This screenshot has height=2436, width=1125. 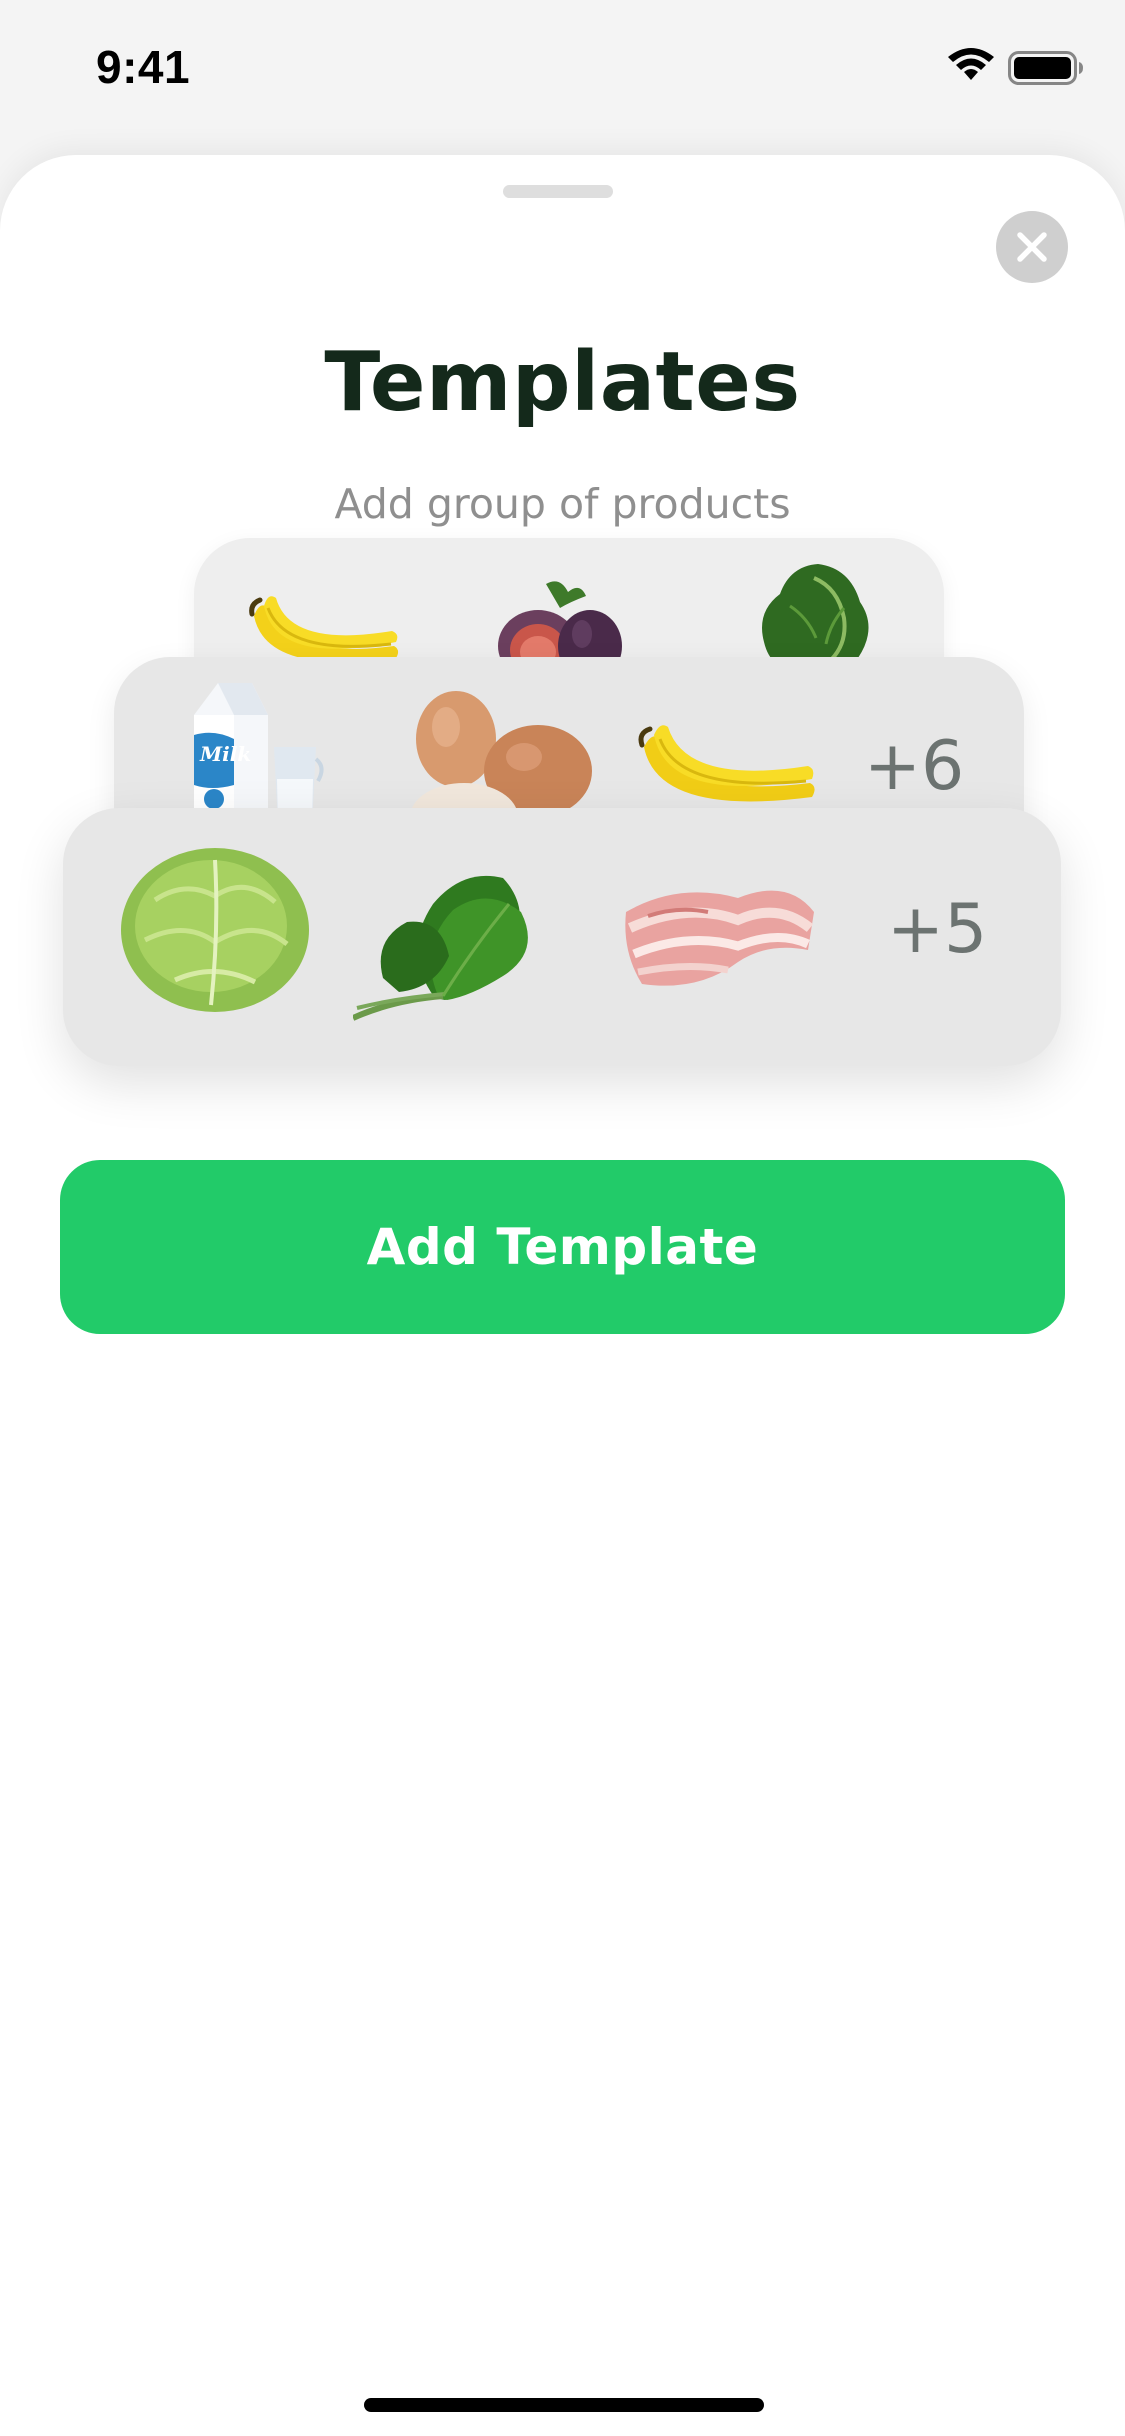 I want to click on subtitle-line-1: Add group of products, so click(x=562, y=504).